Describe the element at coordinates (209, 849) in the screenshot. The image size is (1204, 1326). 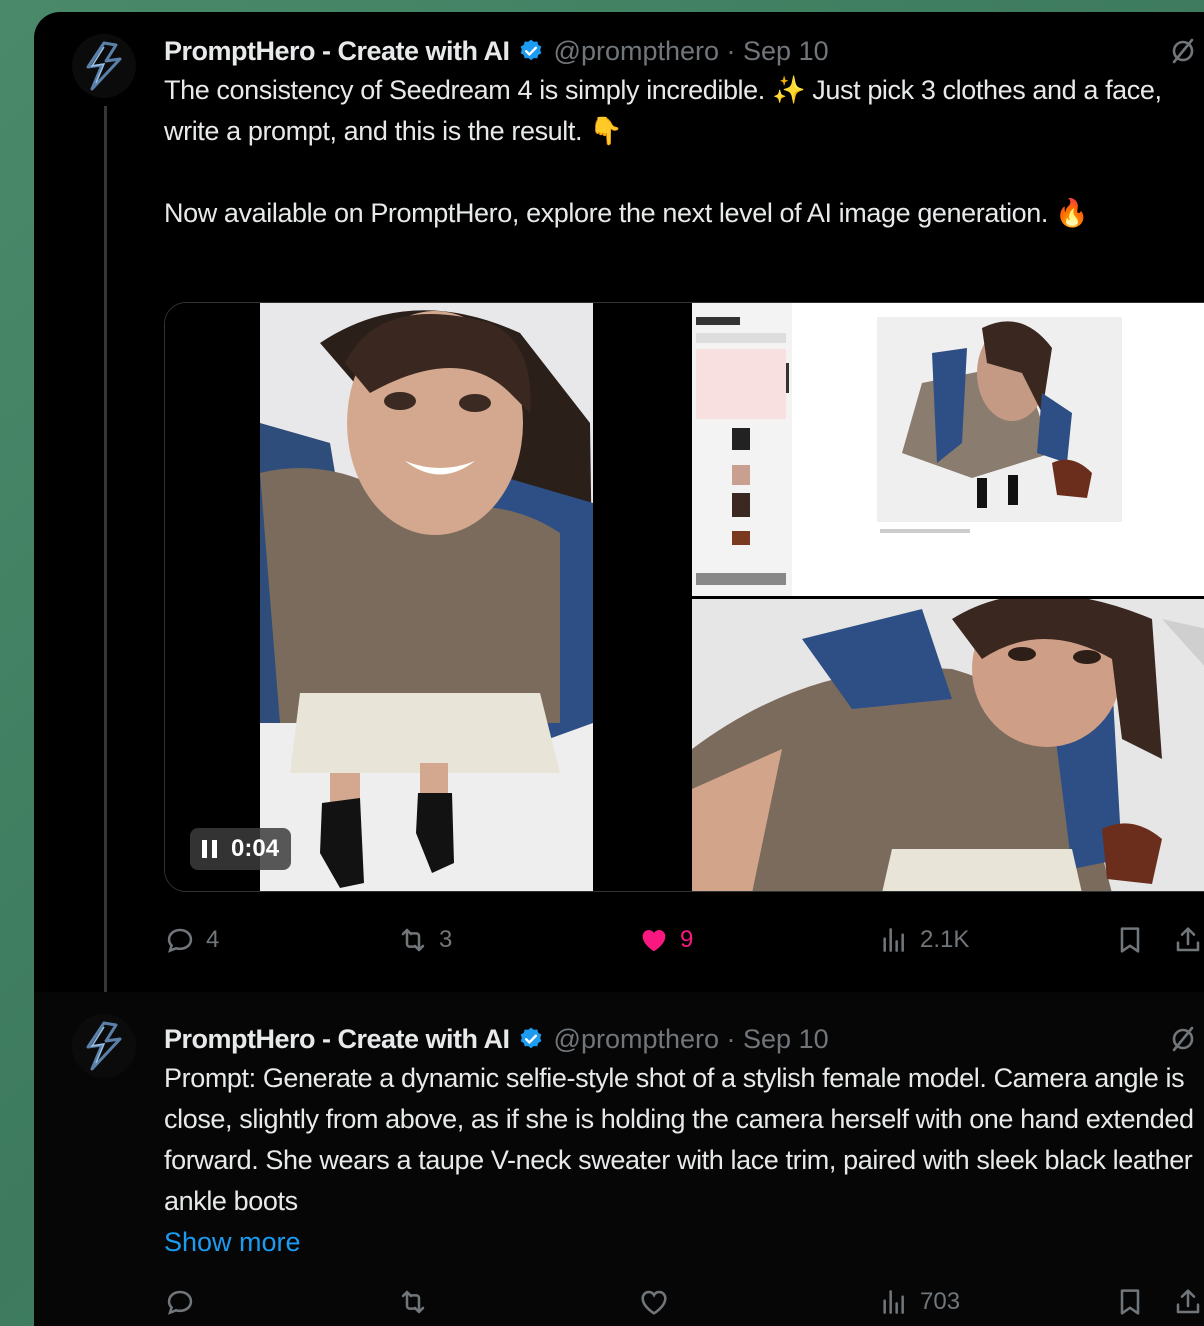
I see `pause-icon` at that location.